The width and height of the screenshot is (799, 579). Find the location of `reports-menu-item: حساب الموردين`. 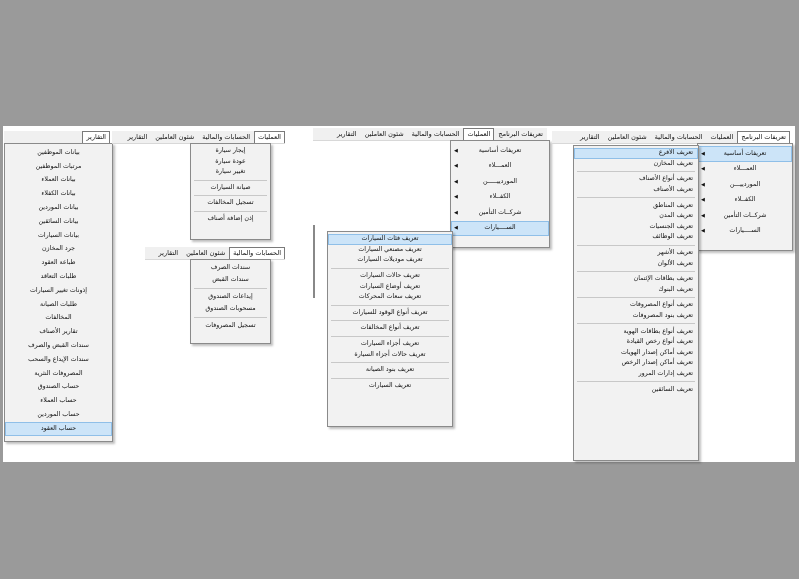

reports-menu-item: حساب الموردين is located at coordinates (58, 415).